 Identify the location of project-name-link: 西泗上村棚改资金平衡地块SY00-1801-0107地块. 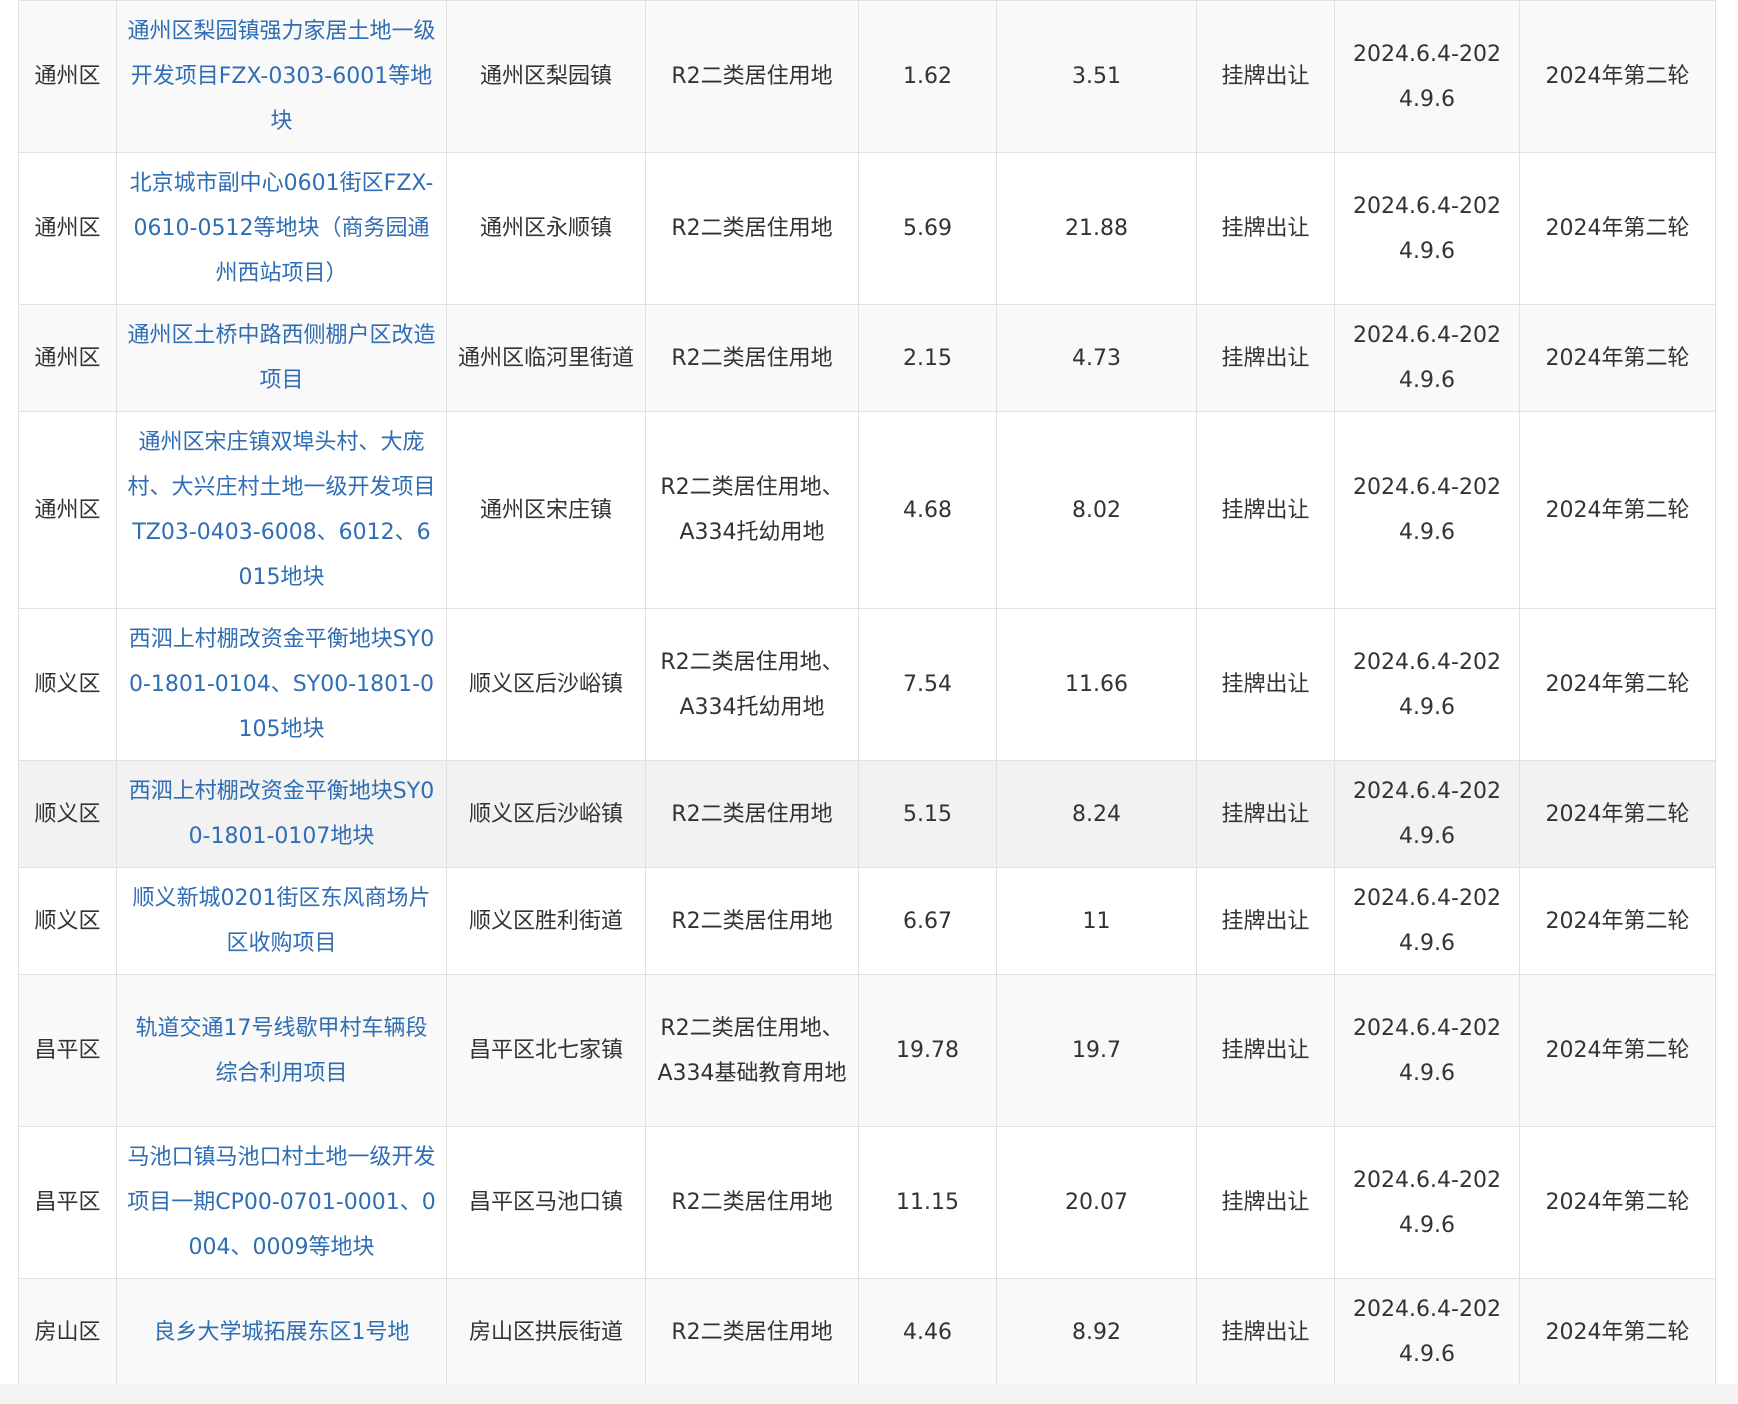
(281, 814).